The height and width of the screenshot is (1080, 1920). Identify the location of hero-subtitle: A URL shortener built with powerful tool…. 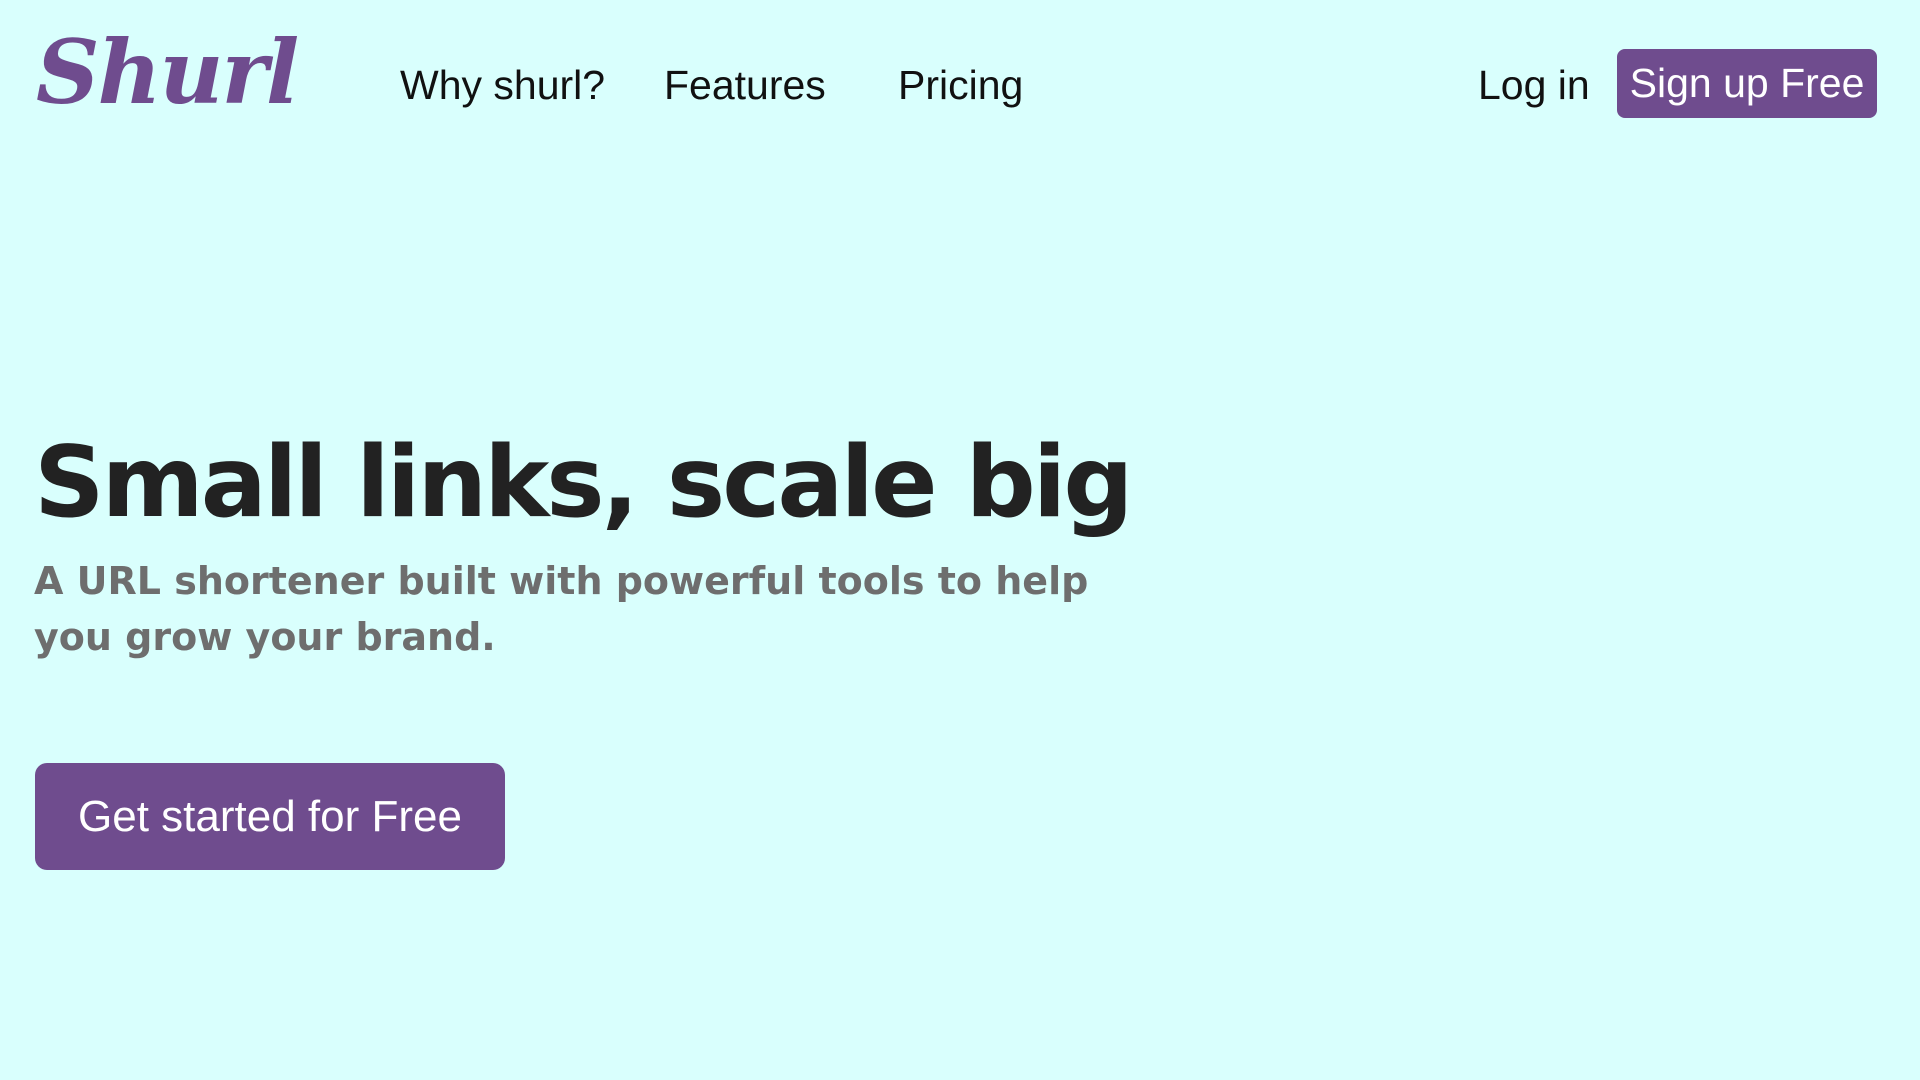
(561, 609).